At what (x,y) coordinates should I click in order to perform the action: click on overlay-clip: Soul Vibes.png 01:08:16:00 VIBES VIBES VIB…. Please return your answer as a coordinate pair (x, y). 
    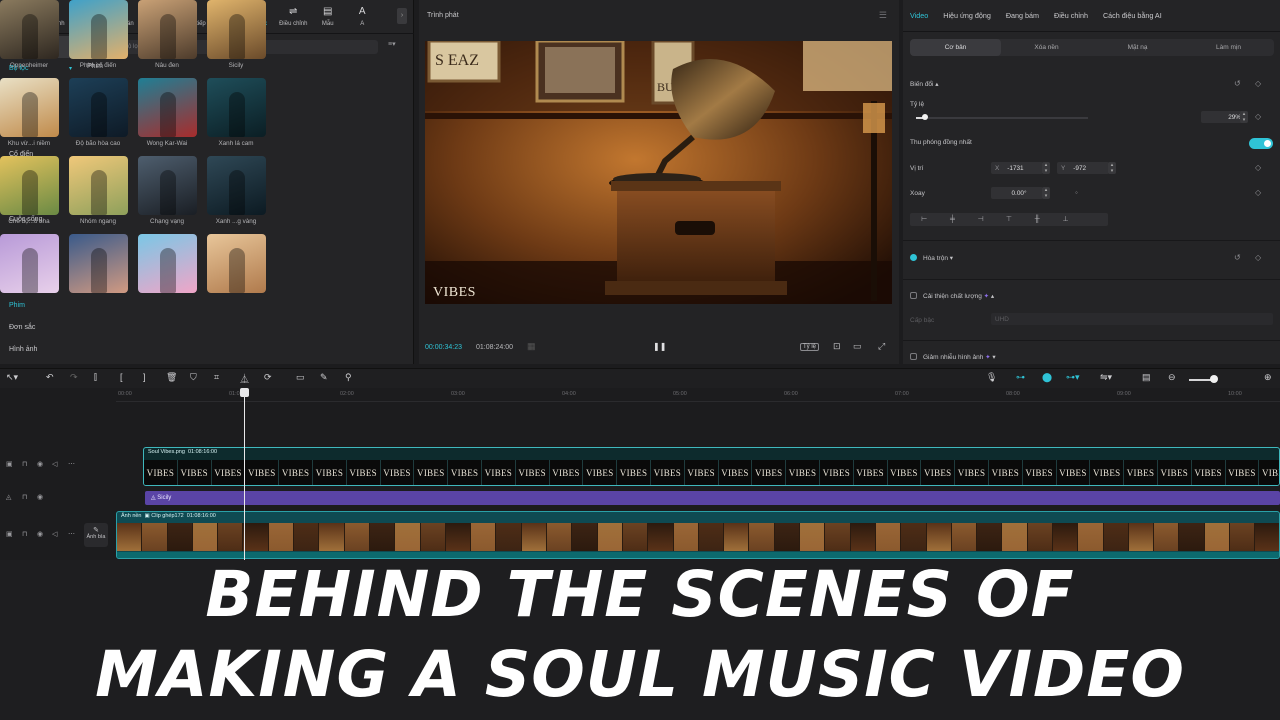
    Looking at the image, I should click on (711, 466).